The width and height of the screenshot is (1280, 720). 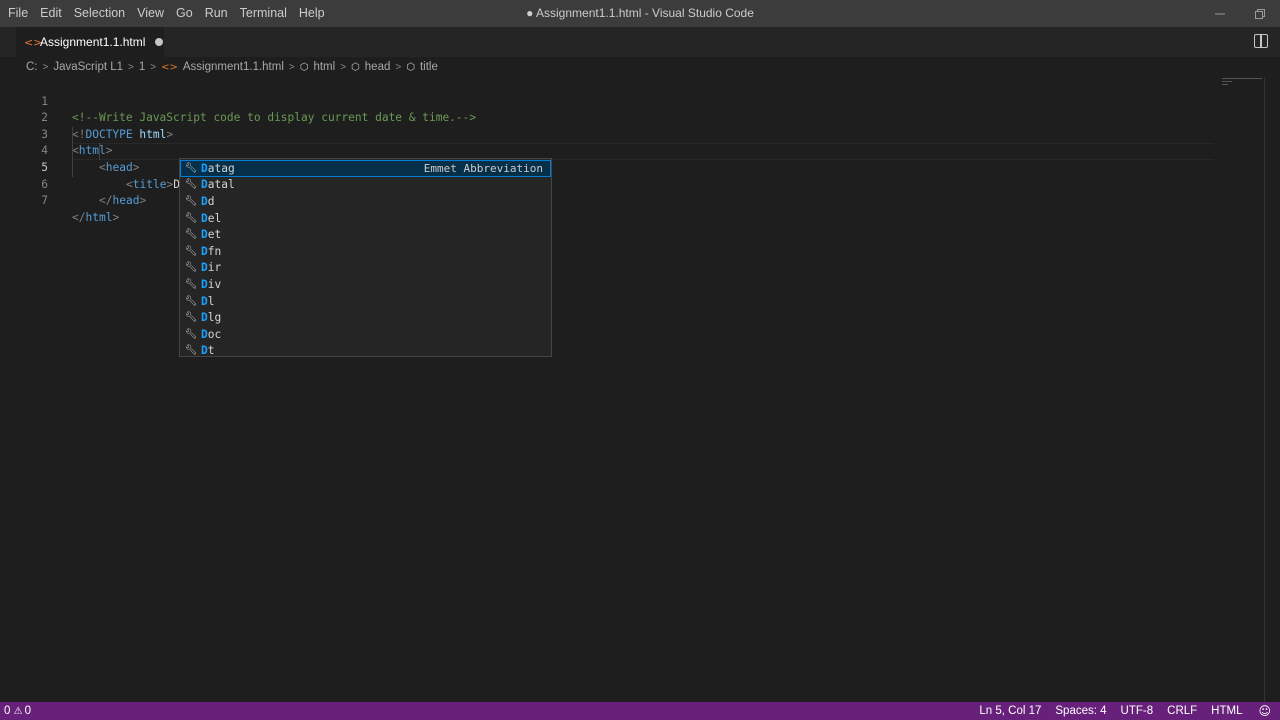 I want to click on tab-label: Assignment1.1.html, so click(x=93, y=42).